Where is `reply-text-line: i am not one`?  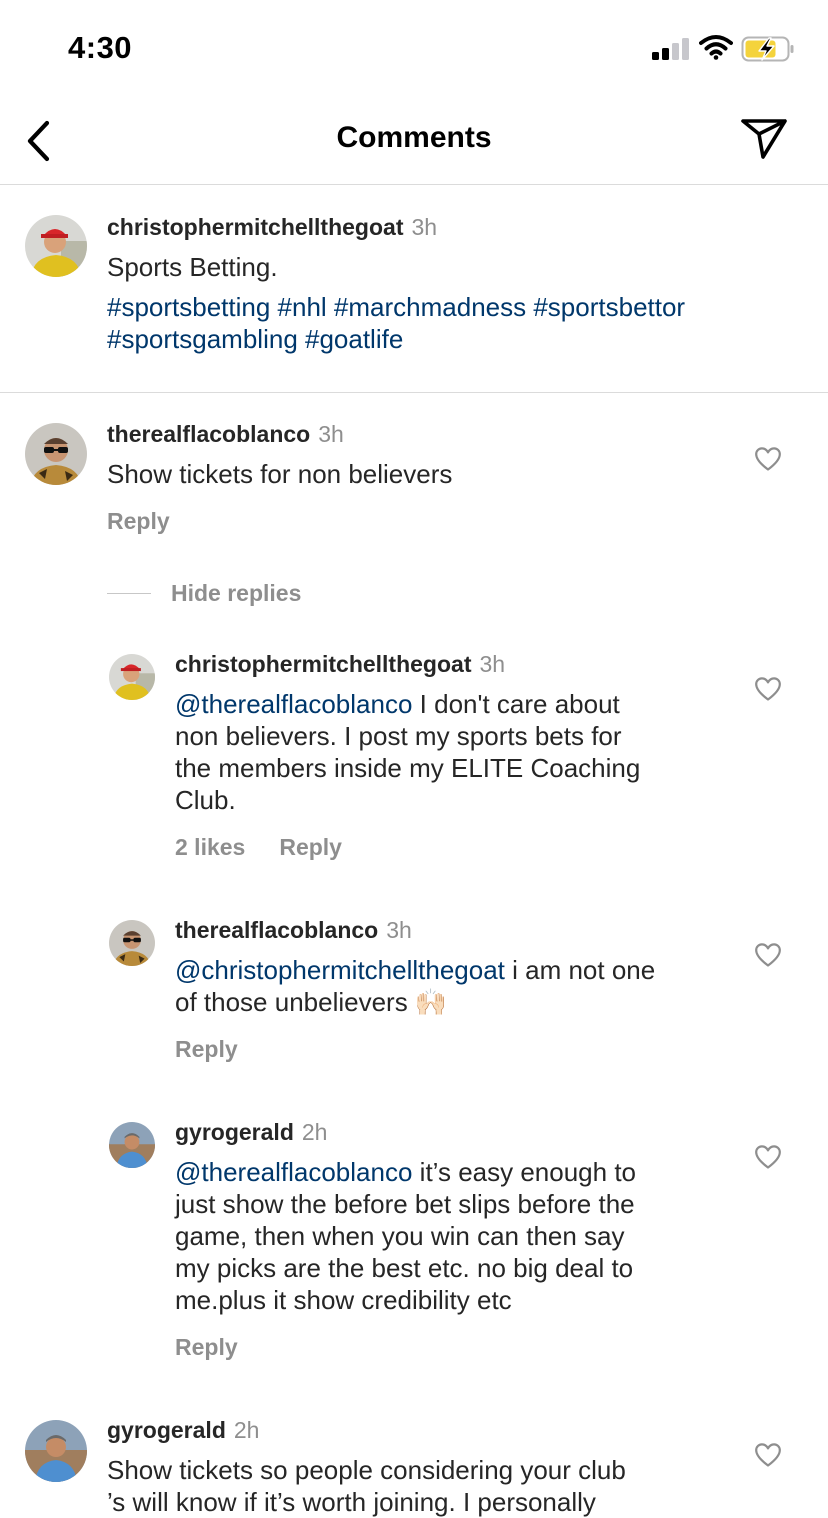 reply-text-line: i am not one is located at coordinates (580, 970).